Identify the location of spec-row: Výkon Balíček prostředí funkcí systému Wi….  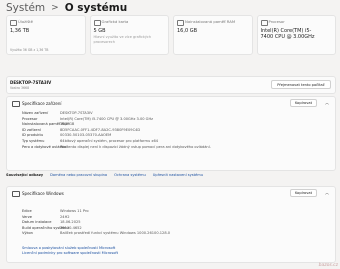
(96, 234).